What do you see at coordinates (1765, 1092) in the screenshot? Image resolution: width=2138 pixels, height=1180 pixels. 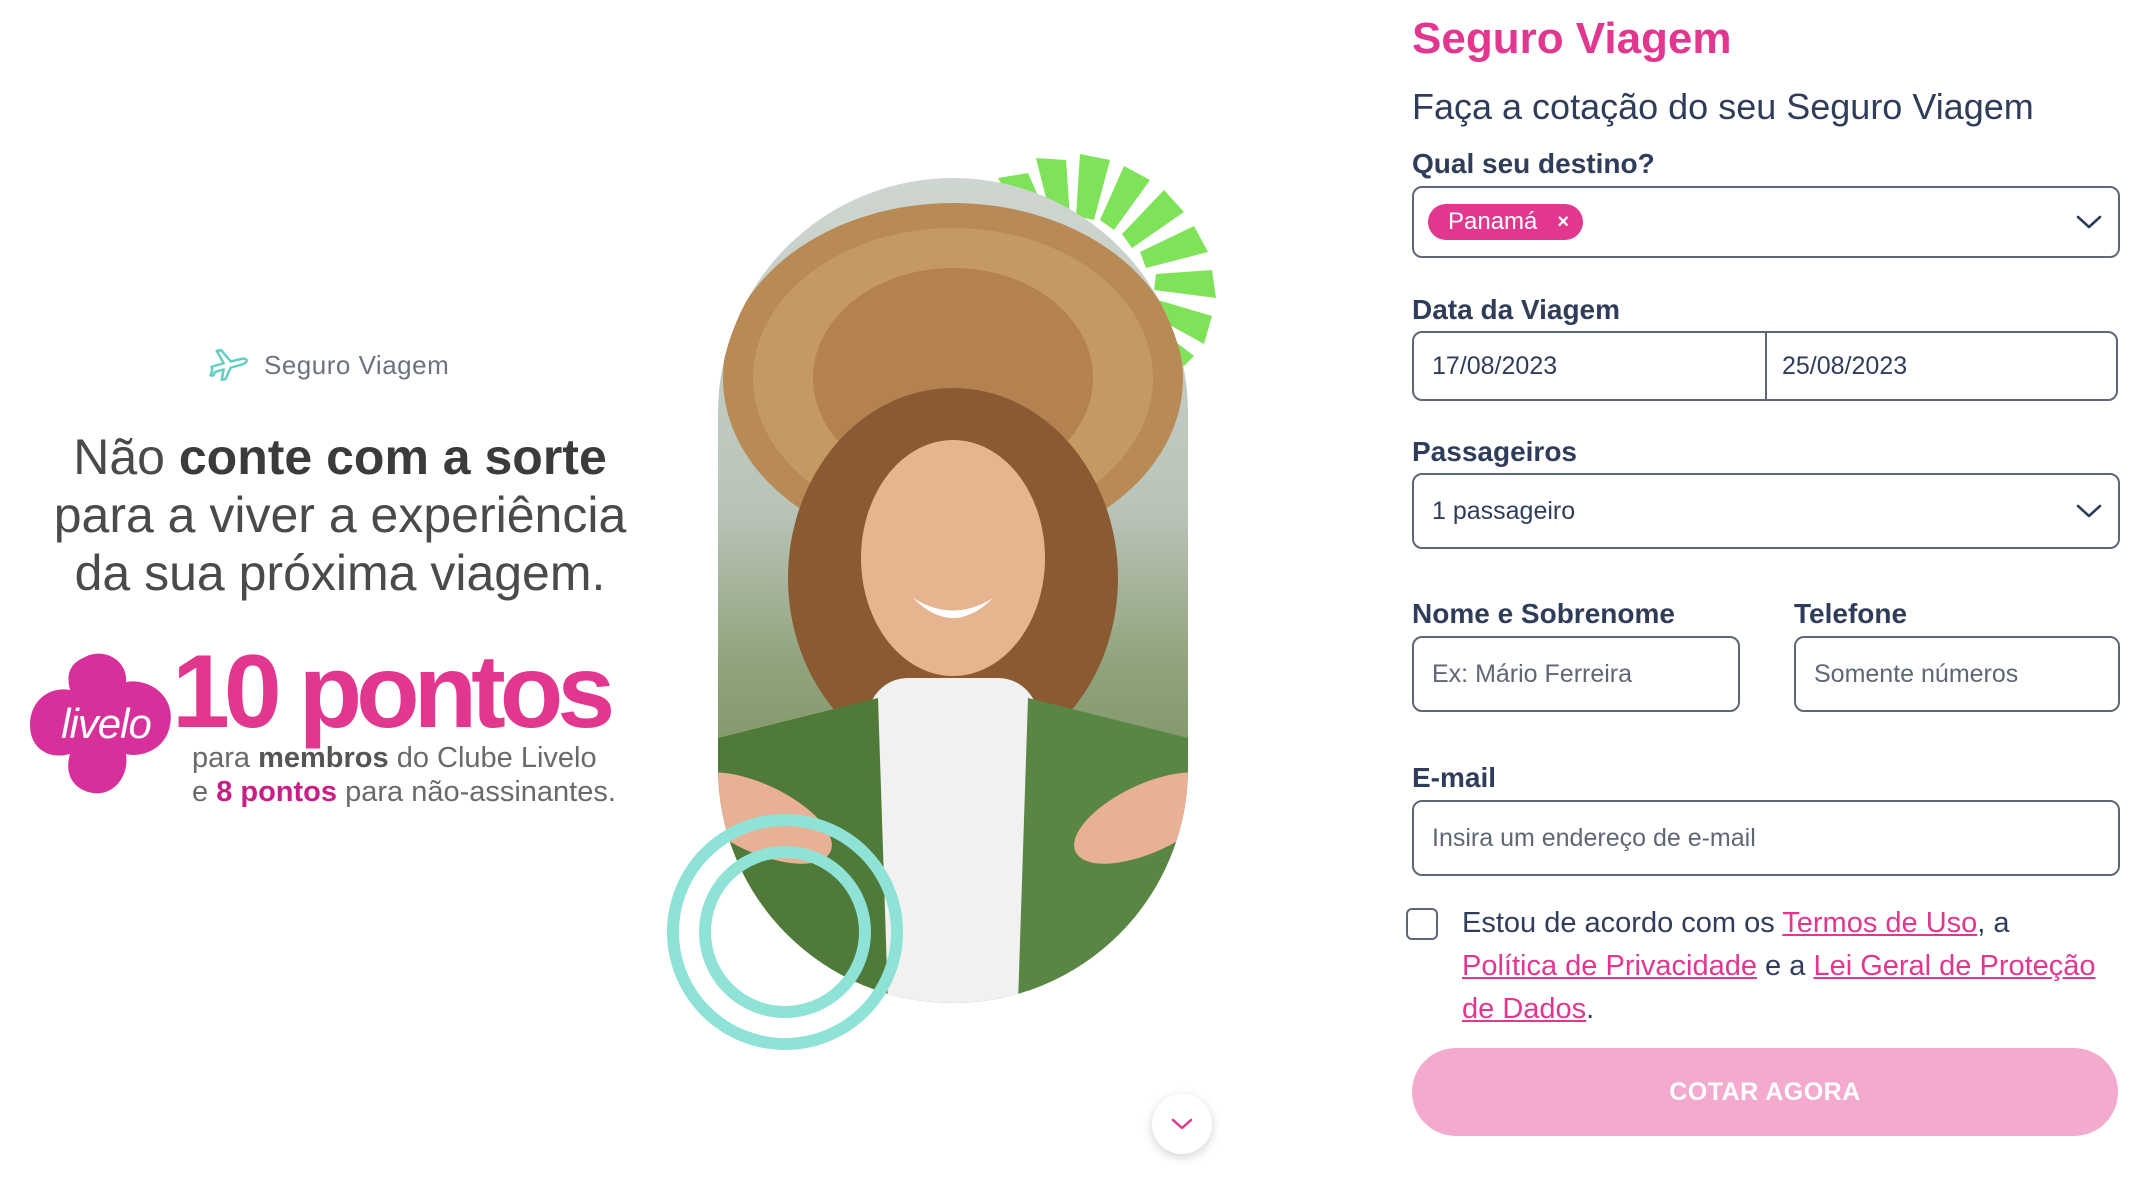 I see `submit-quote-button: COTAR AGORA` at bounding box center [1765, 1092].